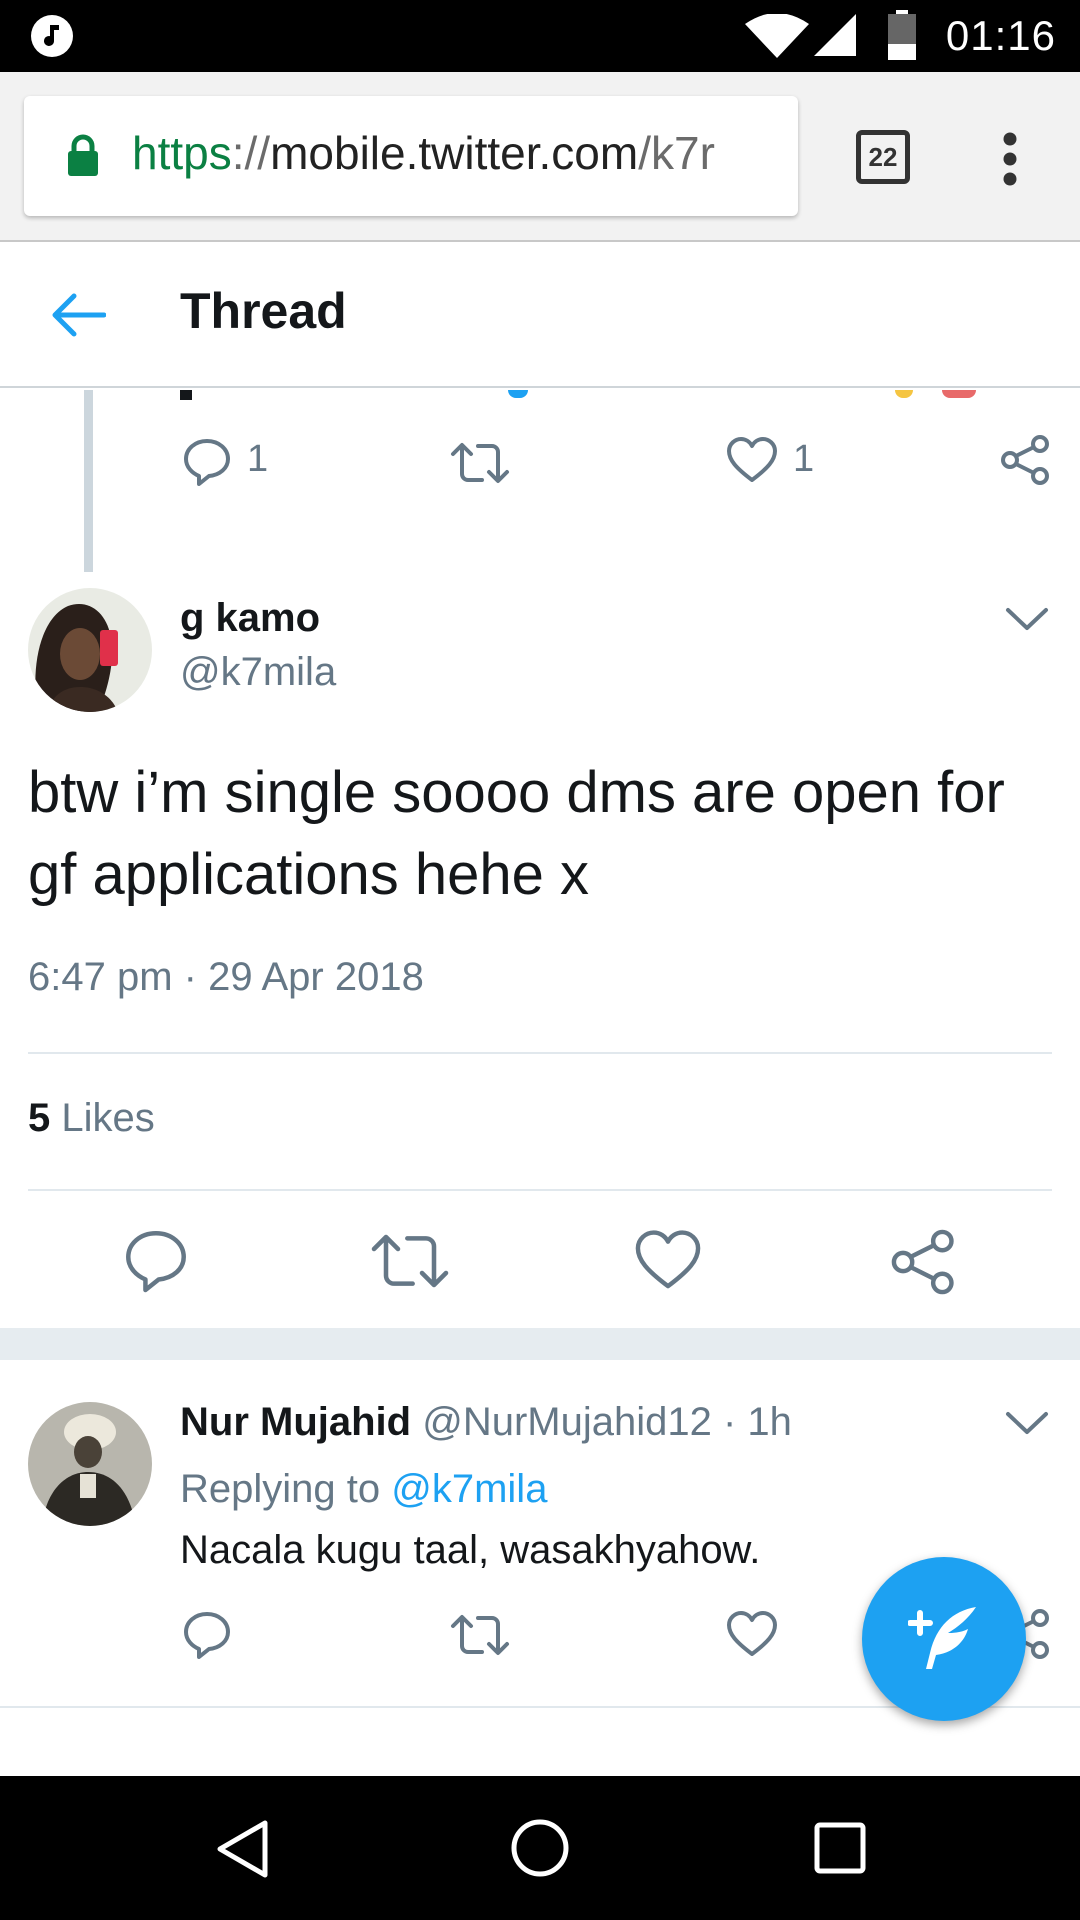 This screenshot has width=1080, height=1920. I want to click on wifi-icon, so click(777, 36).